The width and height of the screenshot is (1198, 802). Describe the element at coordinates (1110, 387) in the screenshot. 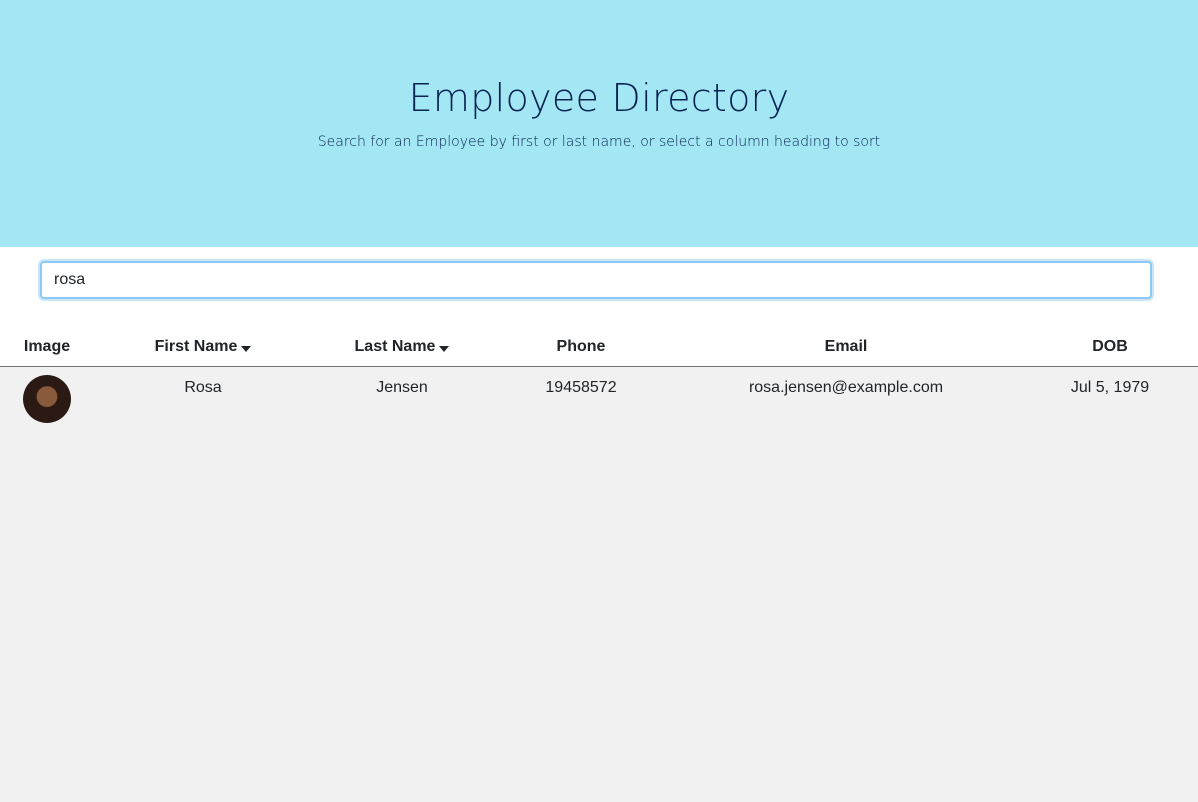

I see `cell-dob: Jul 5, 1979` at that location.